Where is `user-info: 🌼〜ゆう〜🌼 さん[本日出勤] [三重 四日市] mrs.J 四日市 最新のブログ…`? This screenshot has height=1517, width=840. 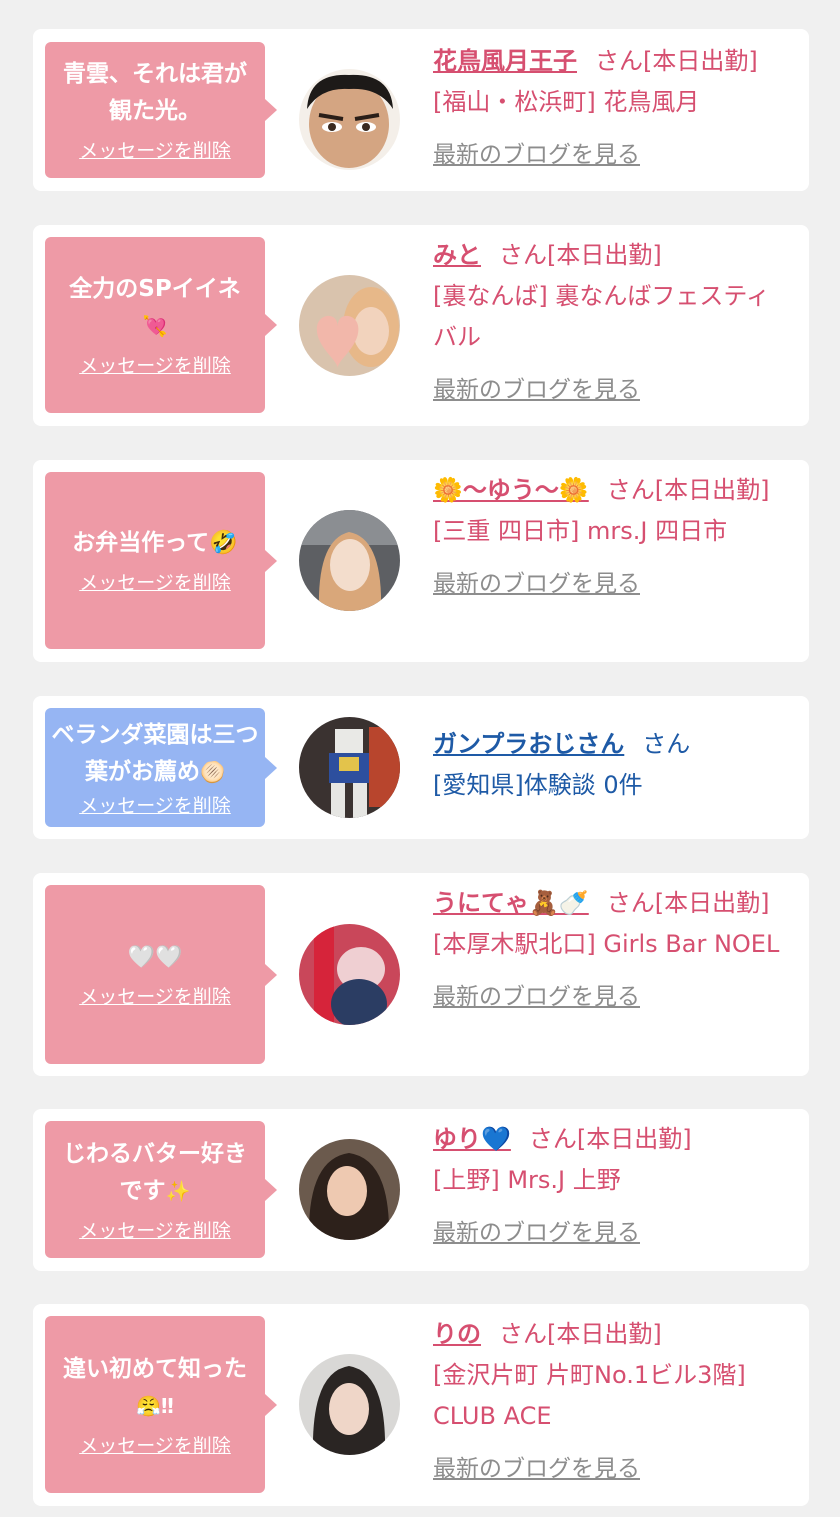 user-info: 🌼〜ゆう〜🌼 さん[本日出勤] [三重 四日市] mrs.J 四日市 最新のブログ… is located at coordinates (613, 537).